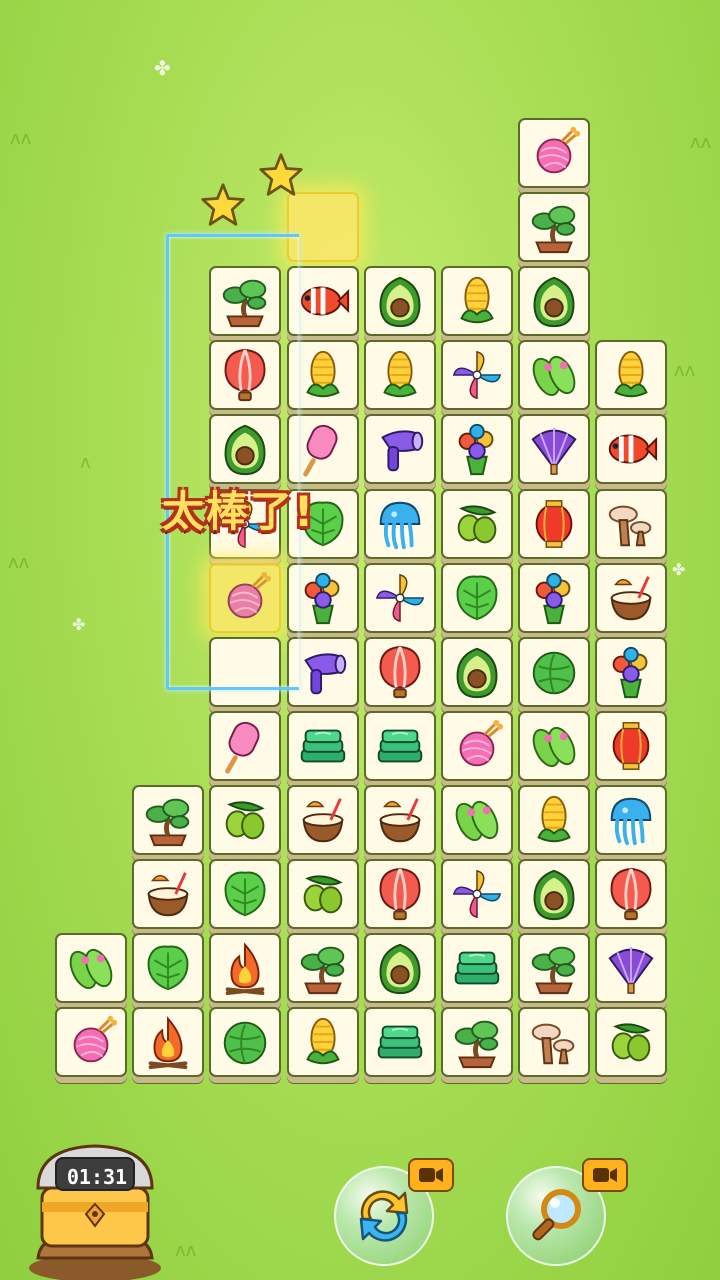 This screenshot has width=720, height=1280. Describe the element at coordinates (95, 1210) in the screenshot. I see `treasure-chest-icon` at that location.